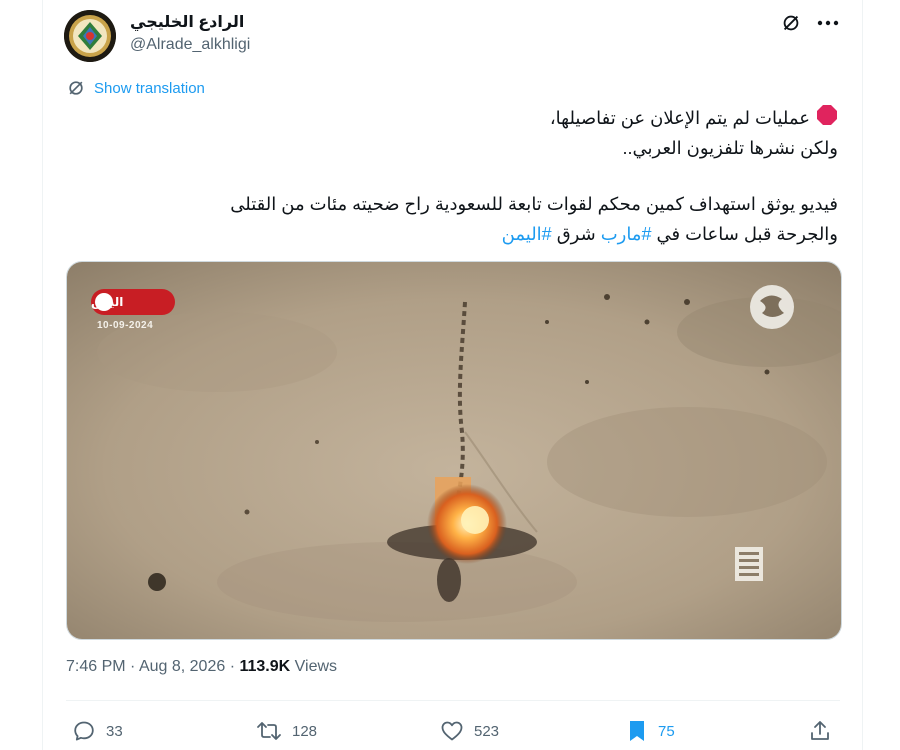 This screenshot has height=750, width=900. What do you see at coordinates (42, 375) in the screenshot?
I see `left-border` at bounding box center [42, 375].